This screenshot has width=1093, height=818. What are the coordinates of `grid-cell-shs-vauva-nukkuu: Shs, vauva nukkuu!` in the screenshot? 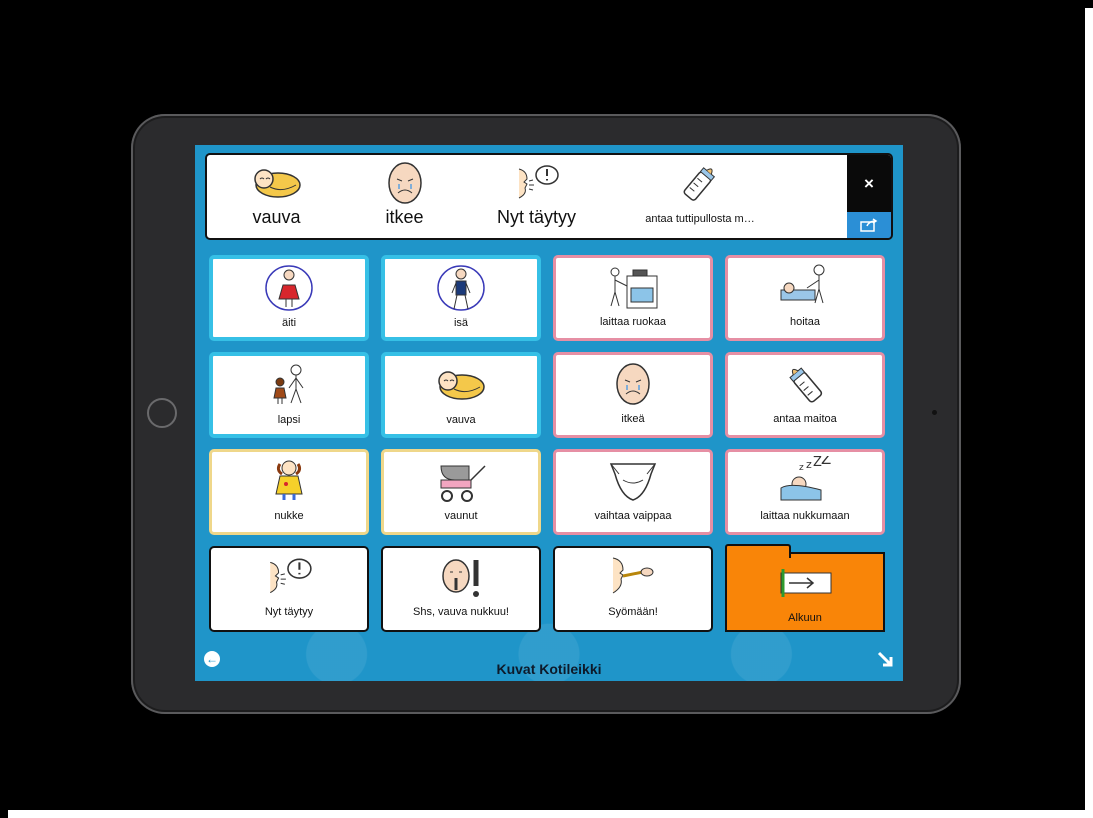 It's located at (461, 589).